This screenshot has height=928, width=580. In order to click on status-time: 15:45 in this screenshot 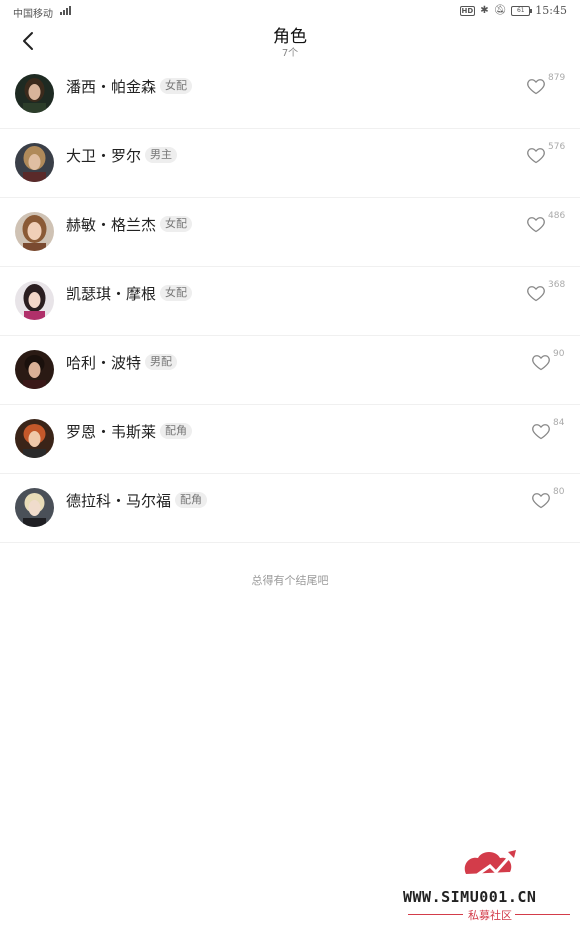, I will do `click(551, 10)`.